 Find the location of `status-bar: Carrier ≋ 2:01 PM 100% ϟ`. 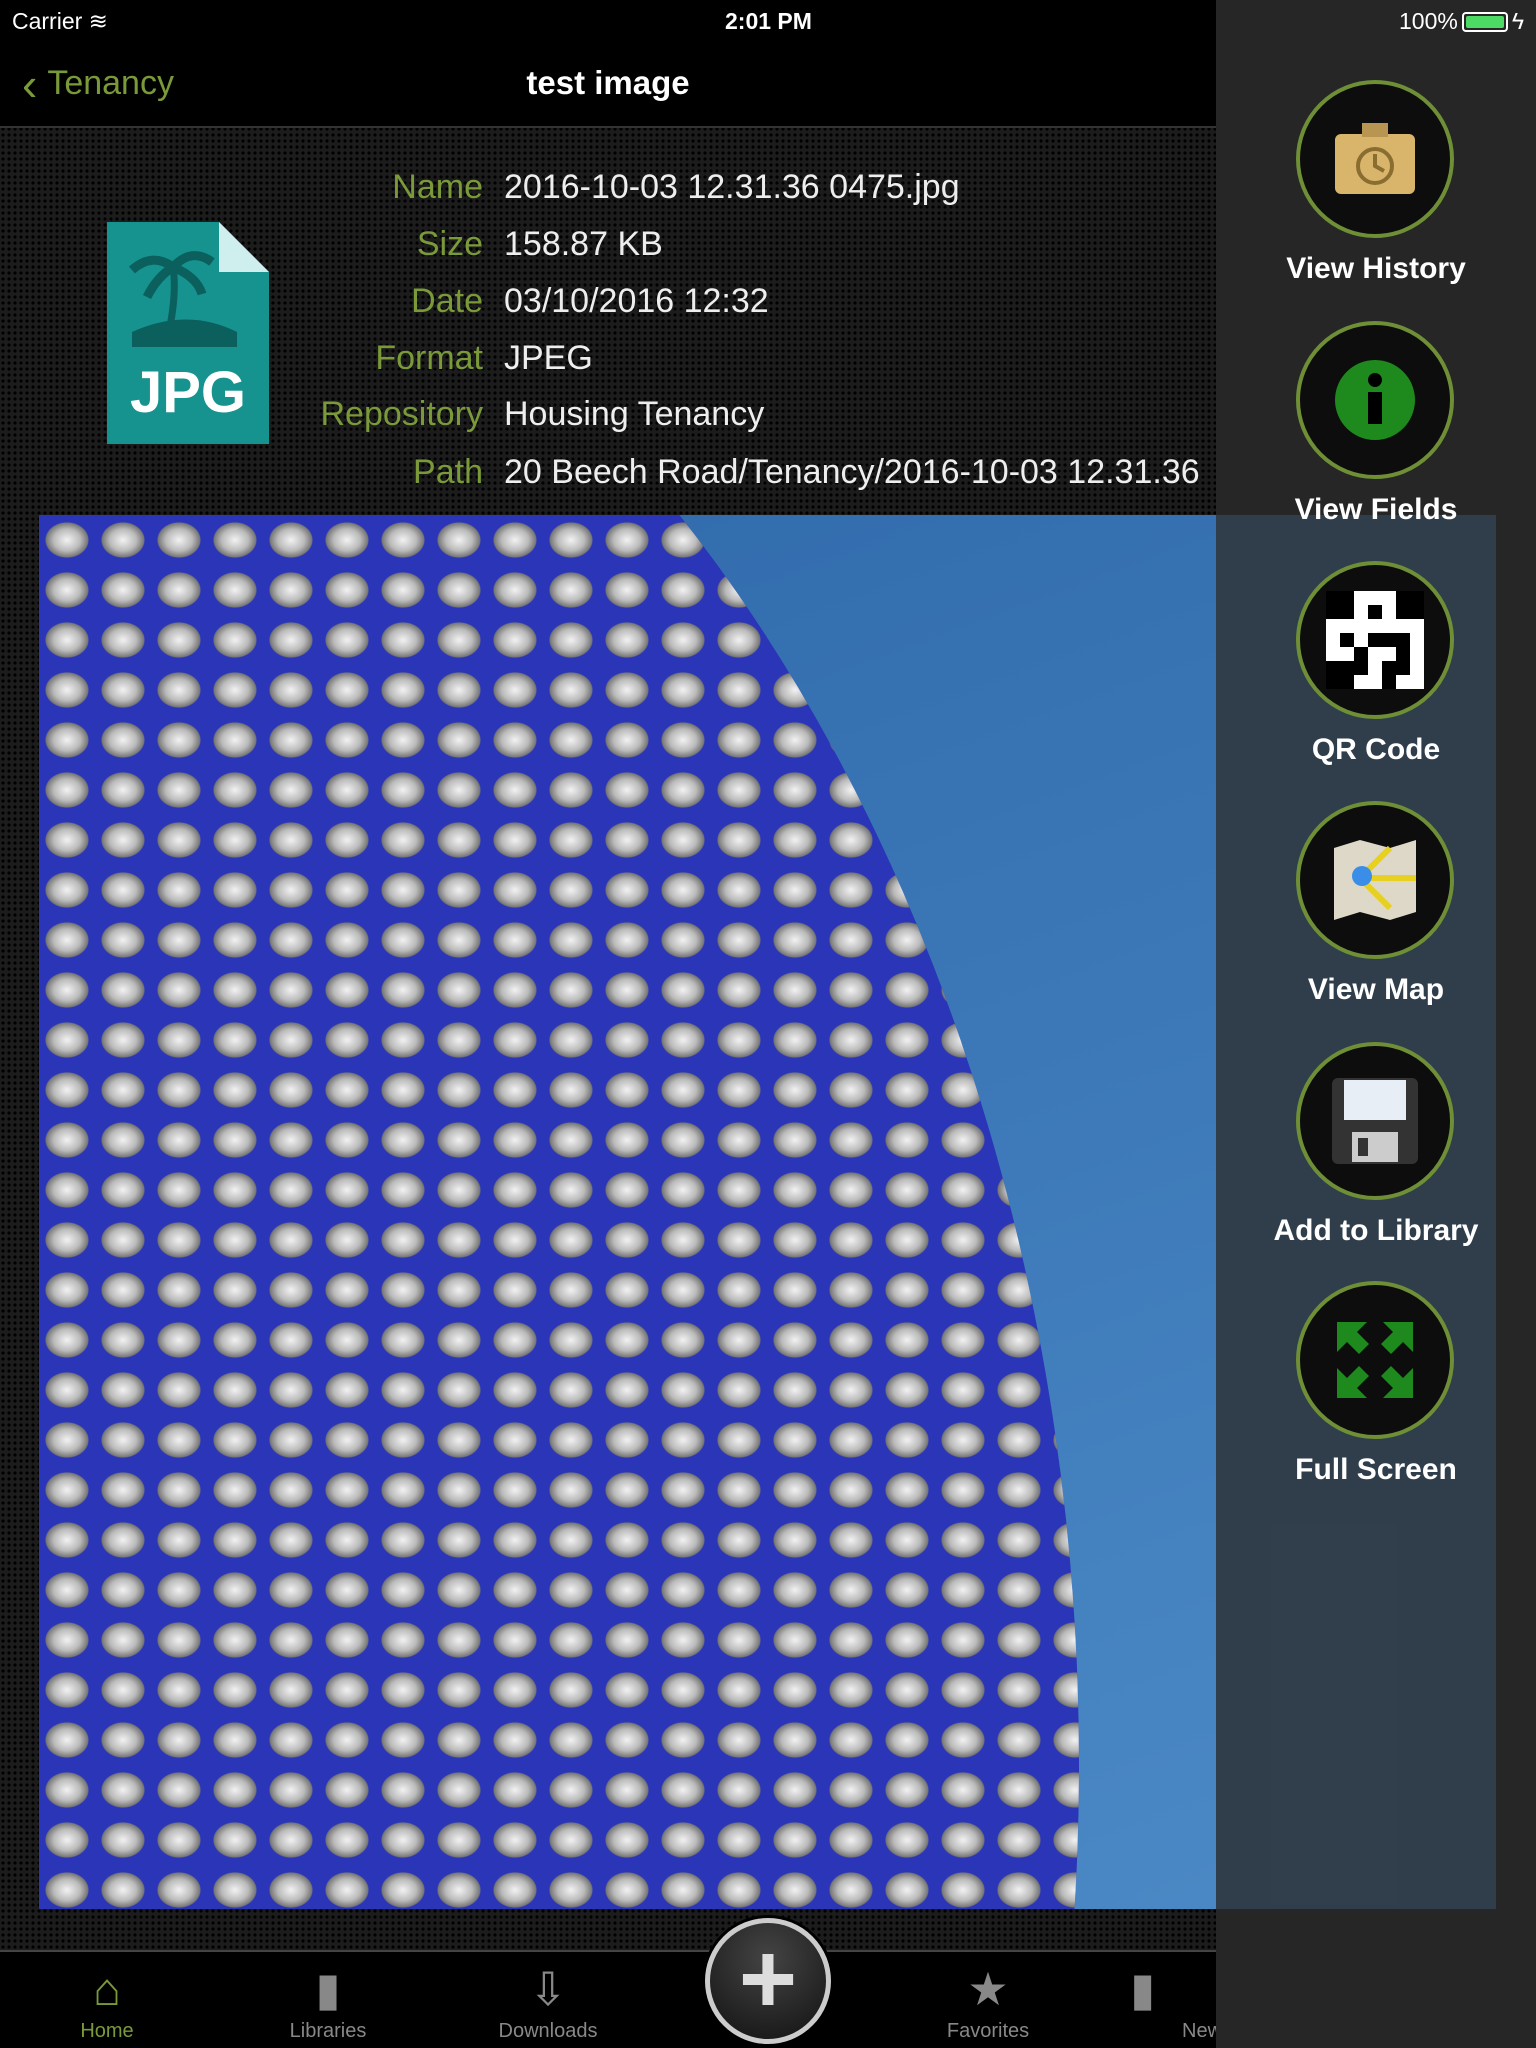

status-bar: Carrier ≋ 2:01 PM 100% ϟ is located at coordinates (768, 20).